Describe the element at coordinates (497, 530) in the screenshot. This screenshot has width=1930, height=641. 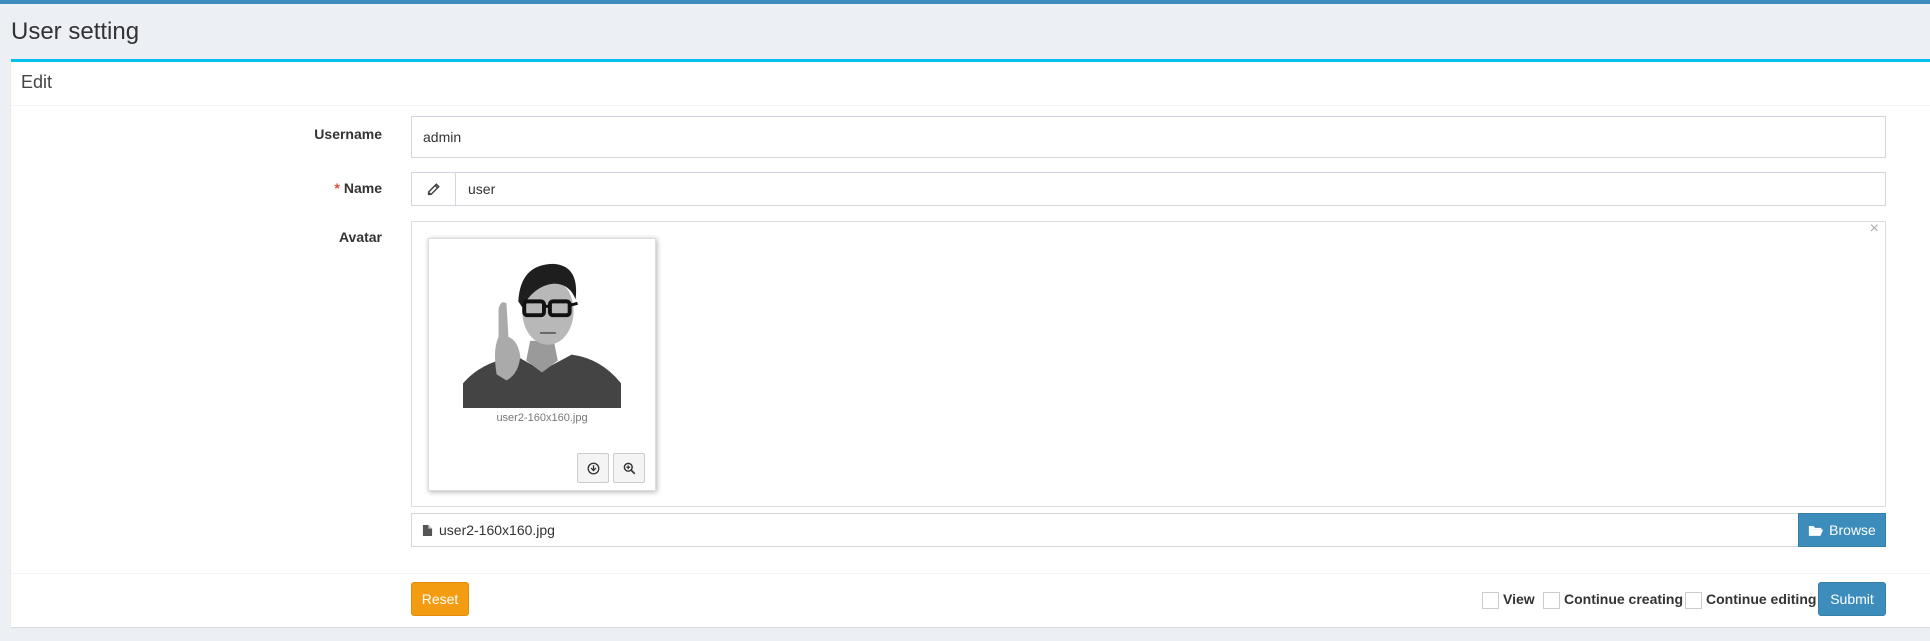
I see `file-name-text: user2-160x160.jpg` at that location.